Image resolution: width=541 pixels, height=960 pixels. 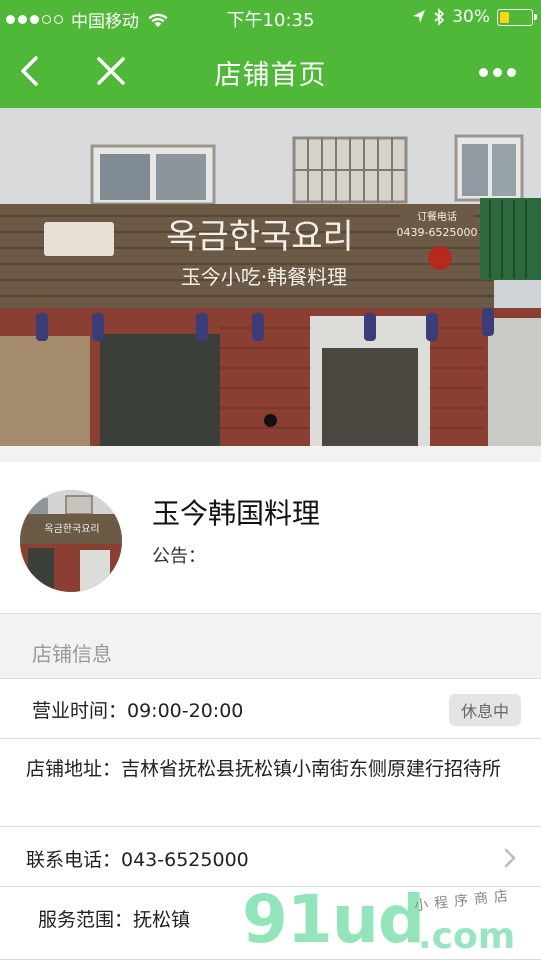 I want to click on store-notice: 公告：, so click(x=179, y=556).